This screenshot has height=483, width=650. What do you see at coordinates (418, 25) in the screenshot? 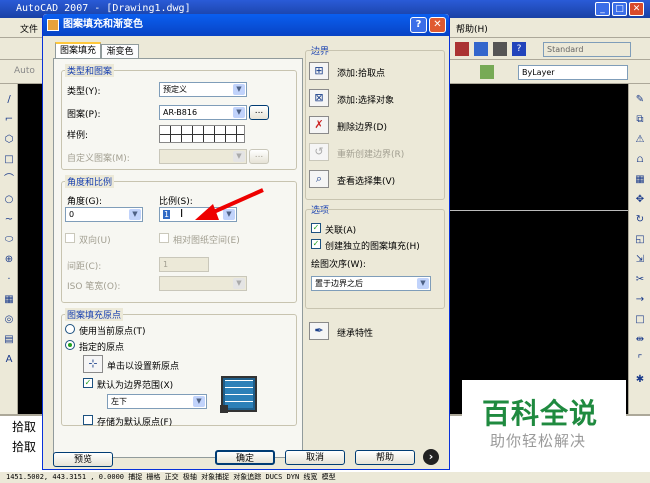
I see `help-question-button: ?` at bounding box center [418, 25].